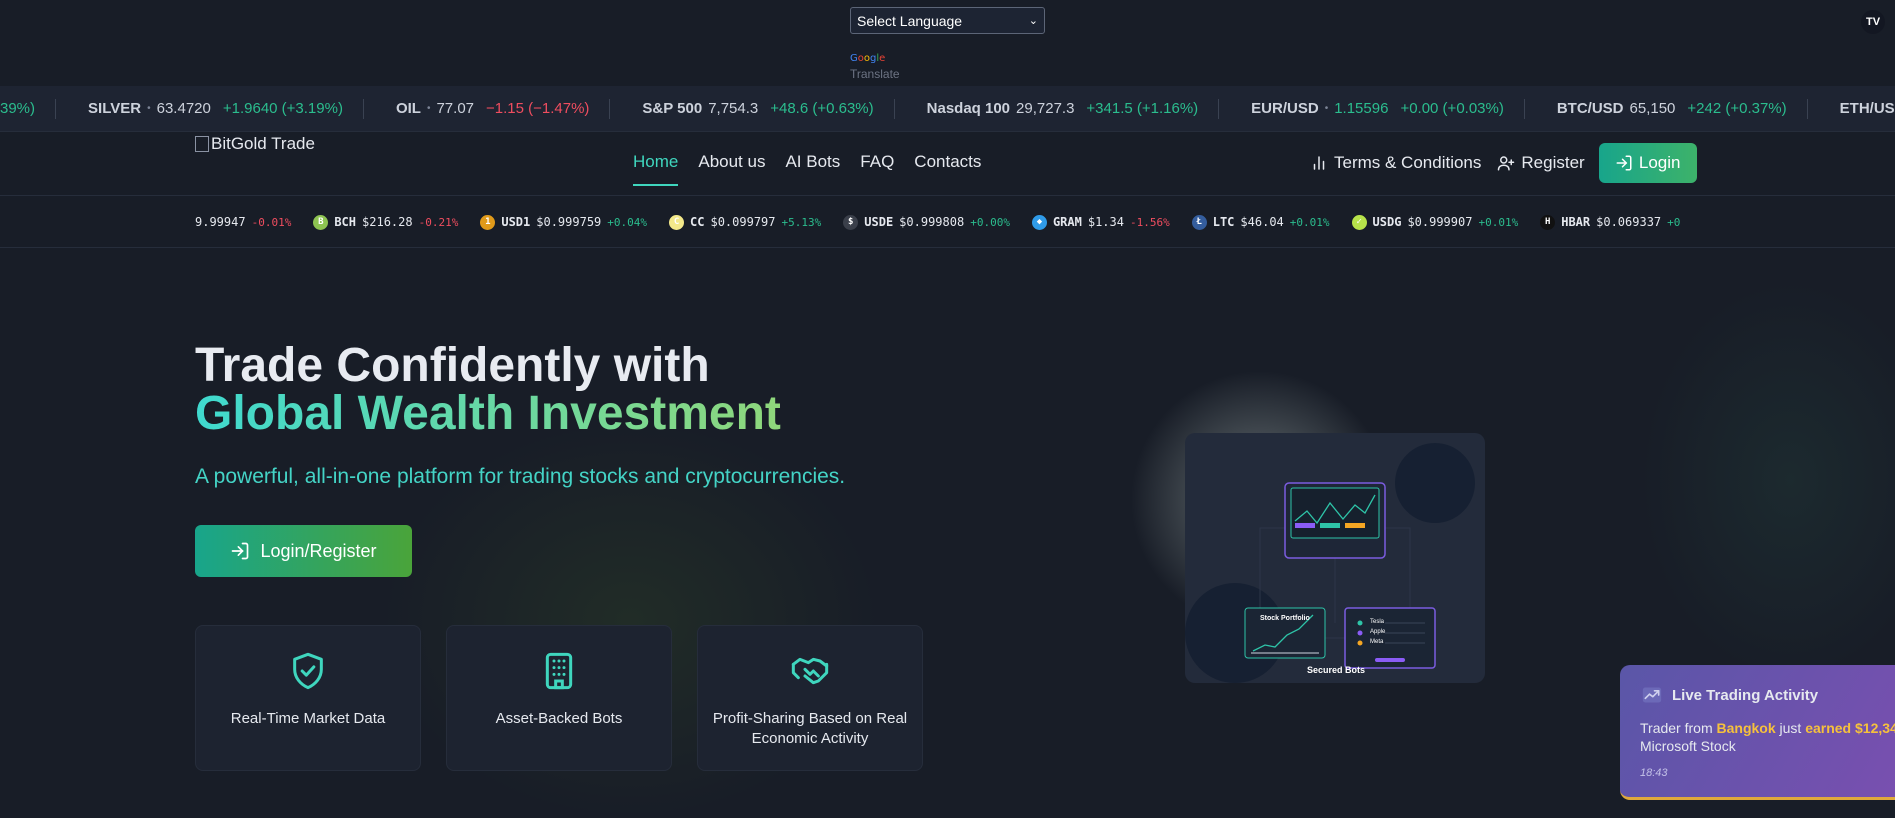  What do you see at coordinates (1629, 222) in the screenshot?
I see `coin-price: $0.069337` at bounding box center [1629, 222].